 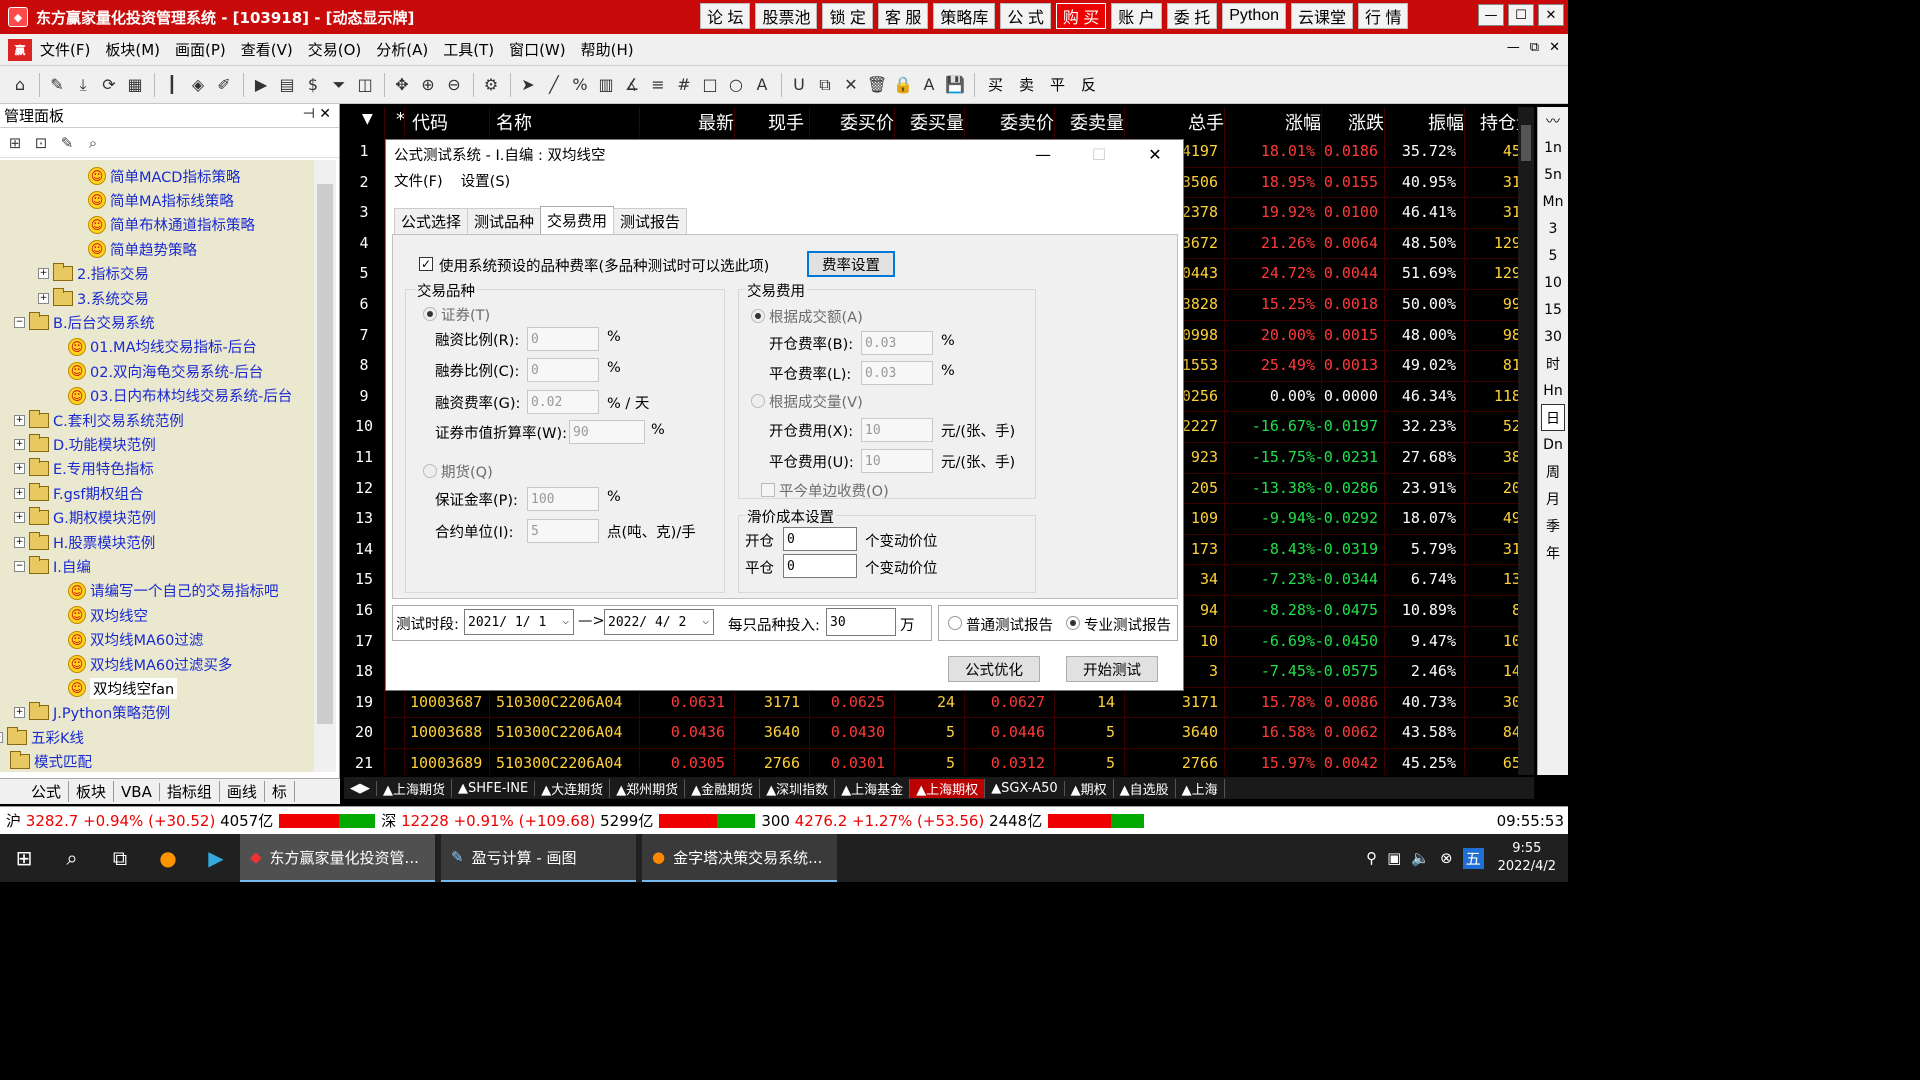 I want to click on tree-item: ☺ 简单布林通道指标策略, so click(x=171, y=225).